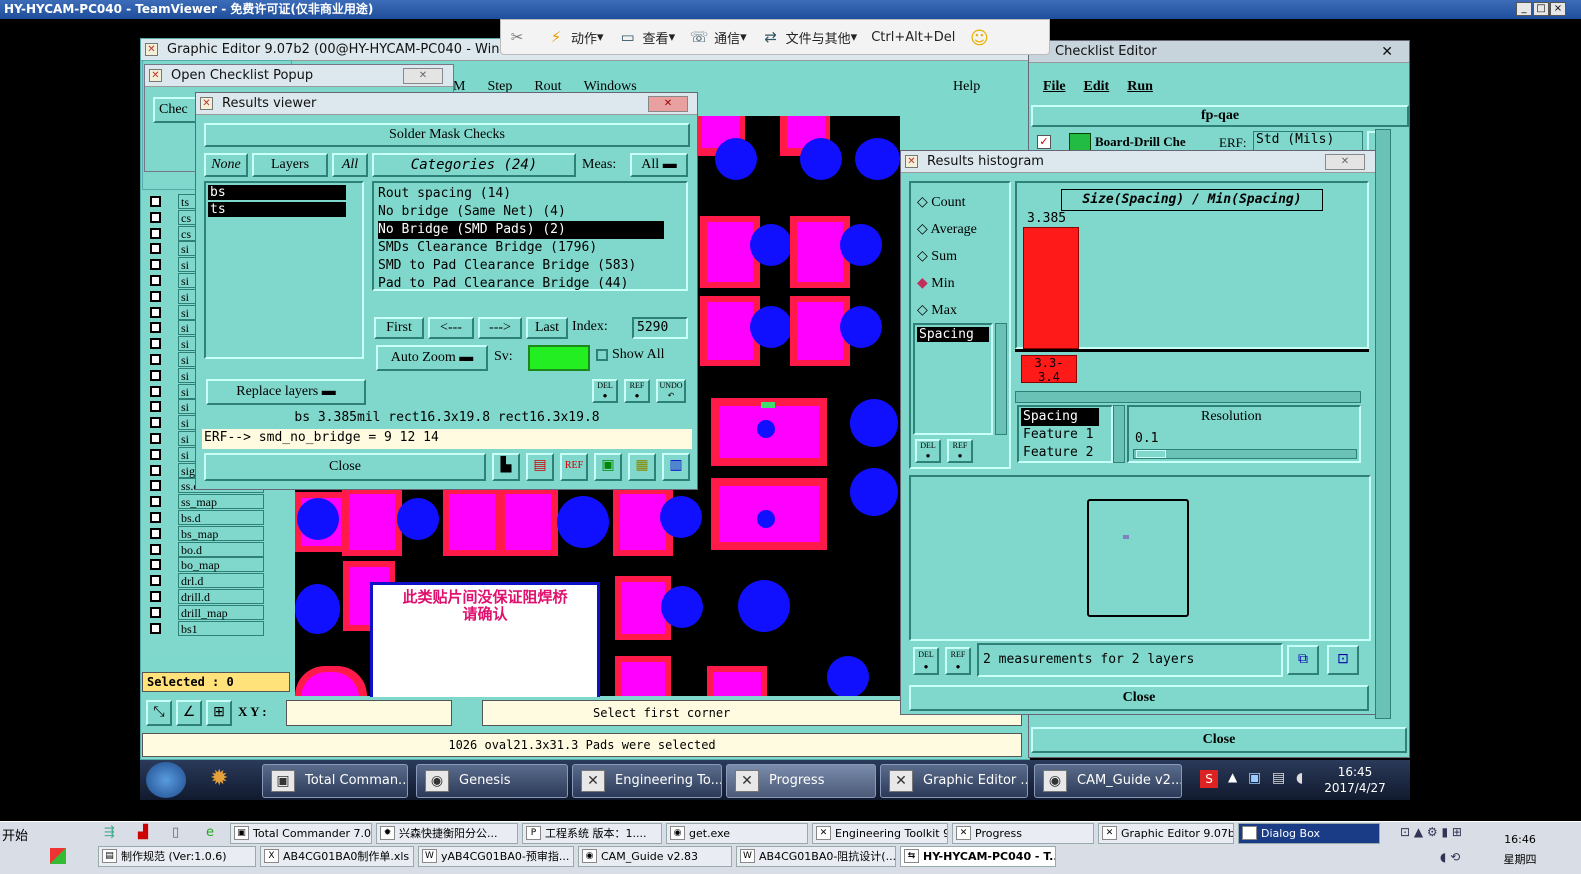 Image resolution: width=1581 pixels, height=874 pixels. I want to click on field-item-spacing: Spacing, so click(953, 334).